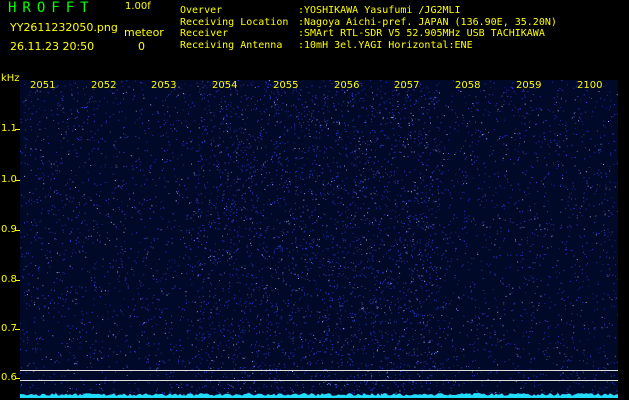 The width and height of the screenshot is (629, 400). Describe the element at coordinates (529, 85) in the screenshot. I see `x-tick-label: 2059` at that location.